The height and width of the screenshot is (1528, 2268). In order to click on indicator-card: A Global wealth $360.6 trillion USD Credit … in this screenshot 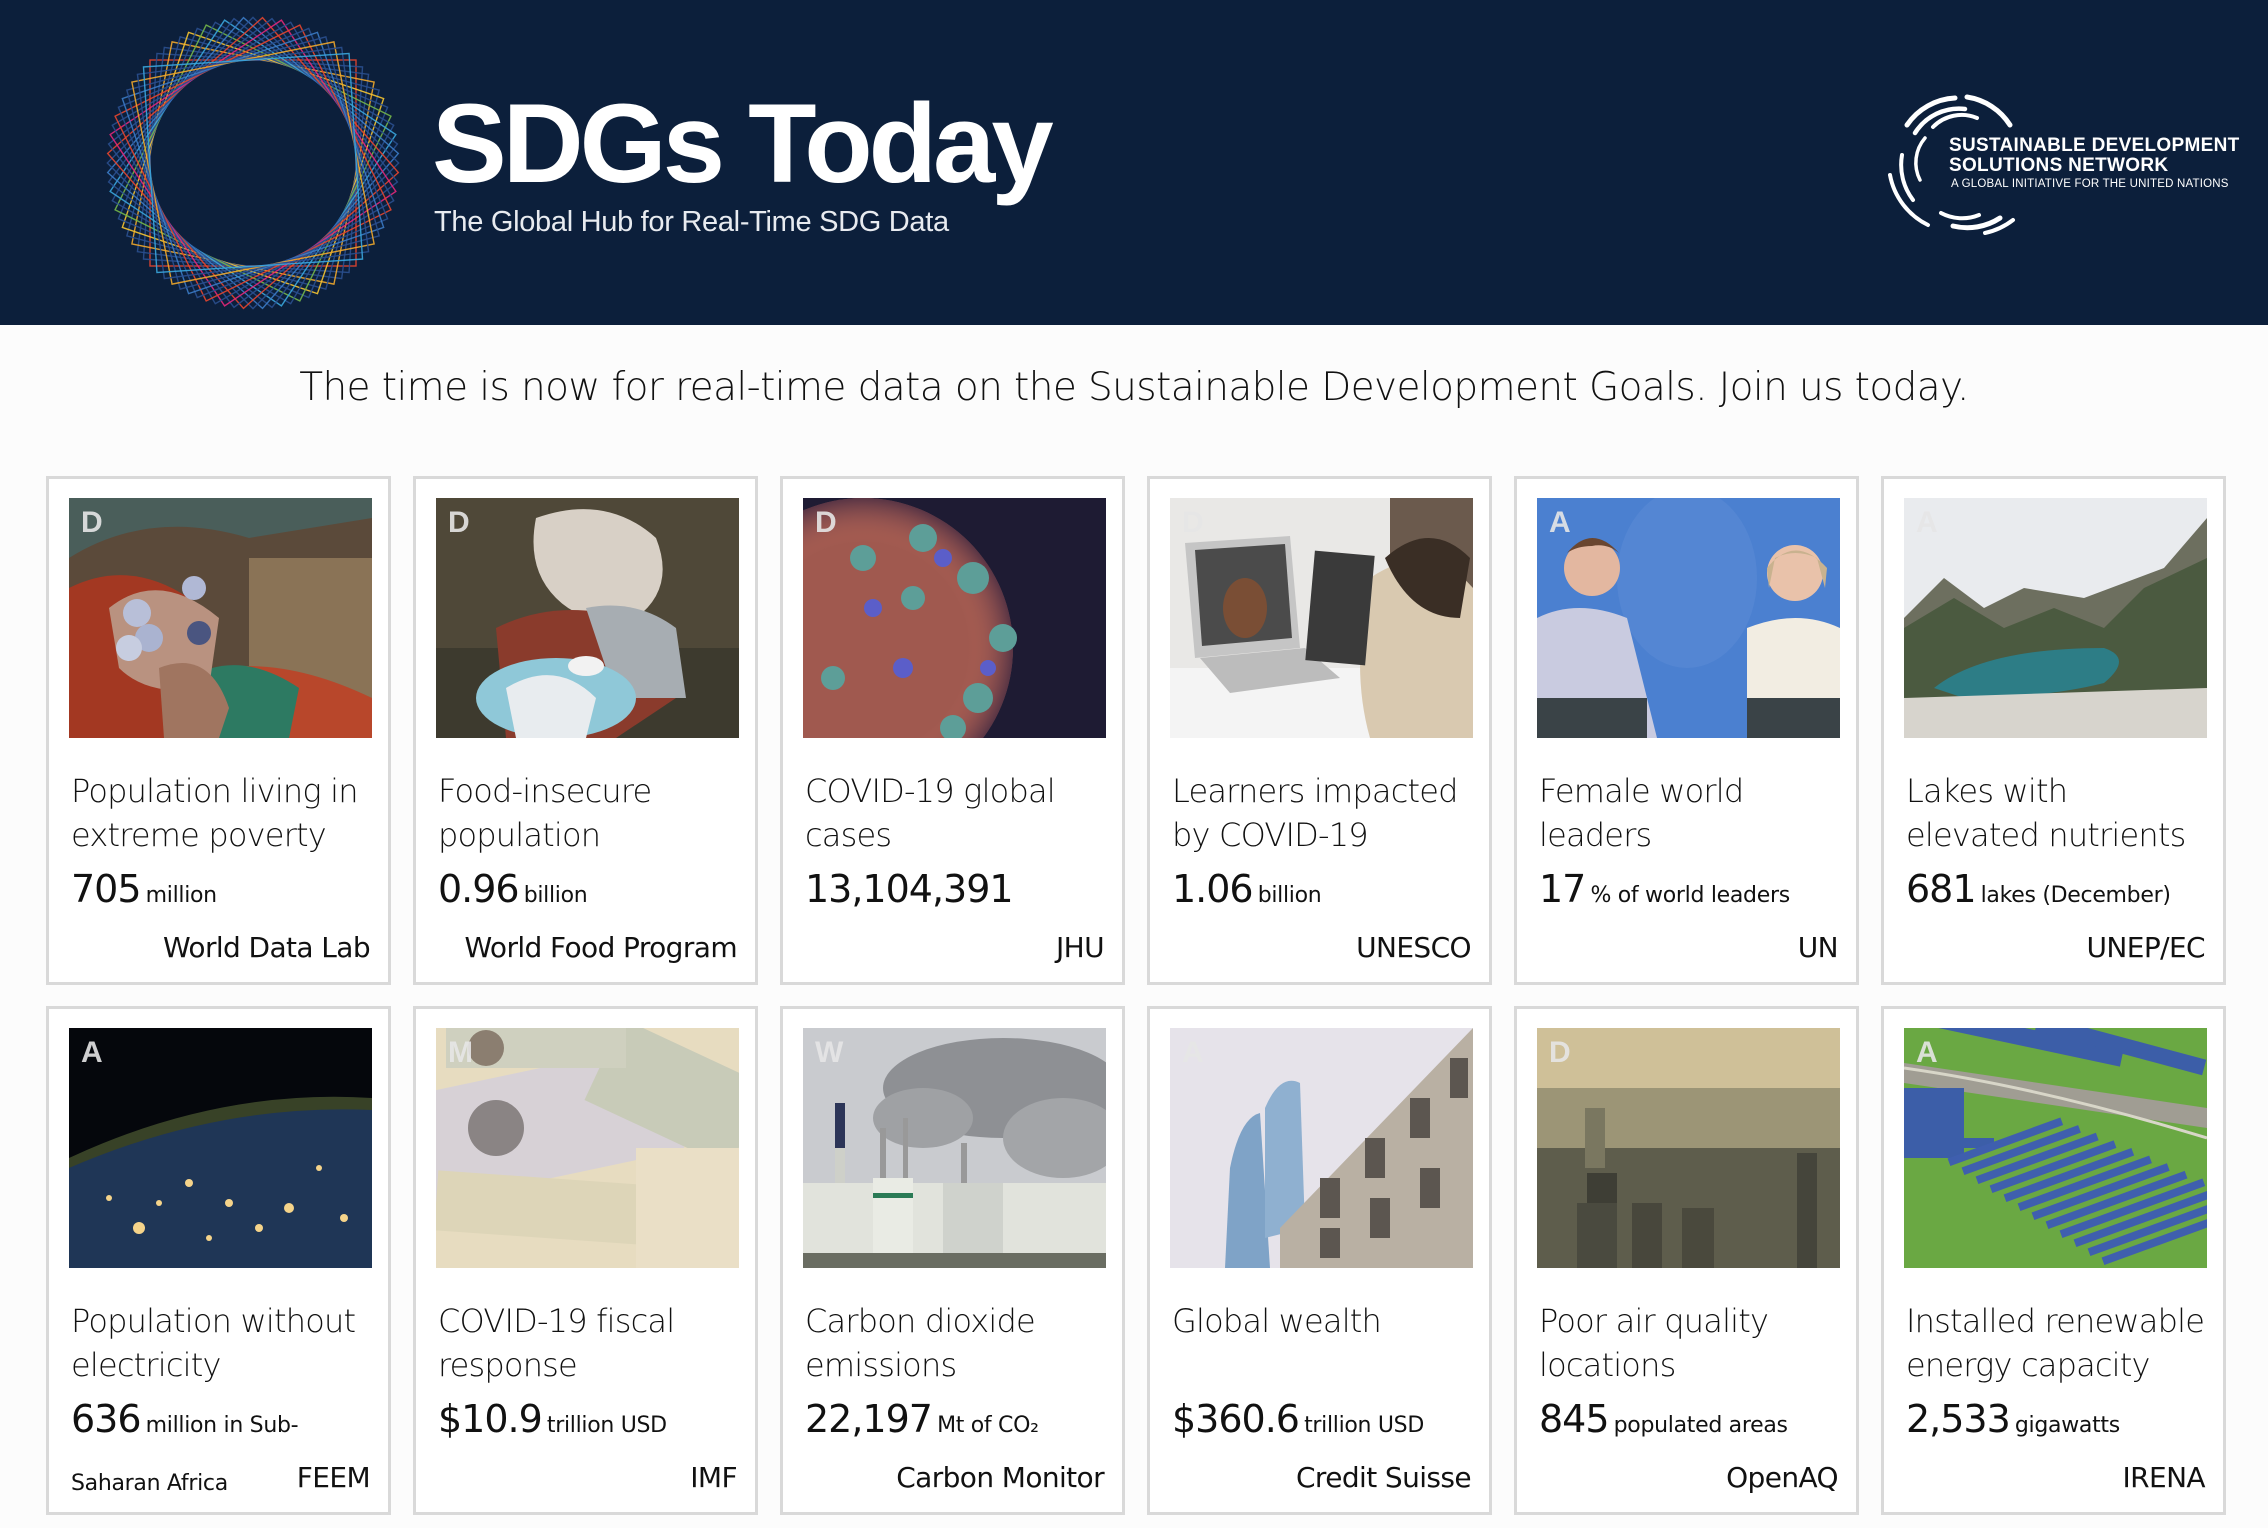, I will do `click(1319, 1260)`.